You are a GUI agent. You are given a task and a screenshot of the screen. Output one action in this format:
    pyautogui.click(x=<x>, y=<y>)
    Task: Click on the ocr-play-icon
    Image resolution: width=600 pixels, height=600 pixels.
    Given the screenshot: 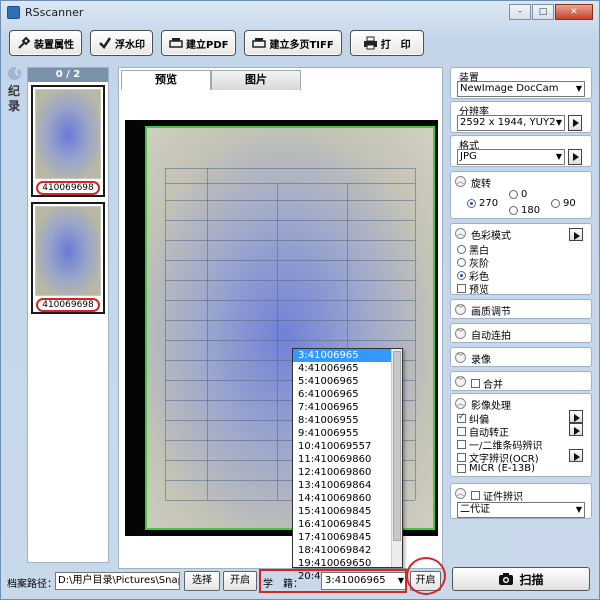 What is the action you would take?
    pyautogui.click(x=576, y=455)
    